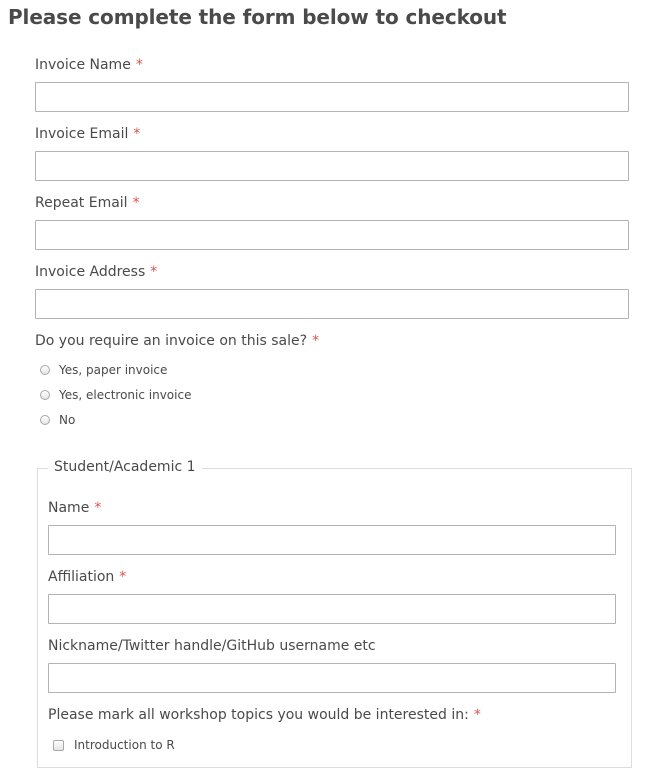  I want to click on invoice-address-input, so click(332, 304).